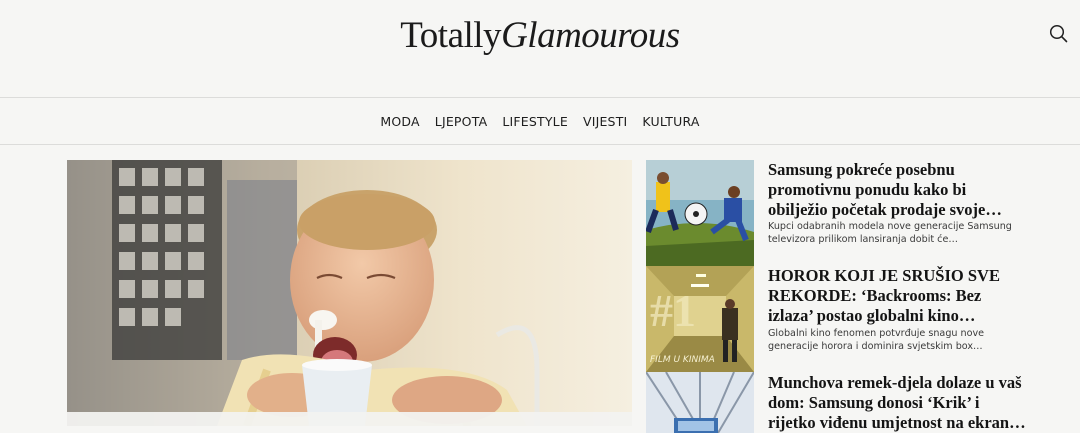 The image size is (1080, 433). I want to click on site-logo: TotallyGlamourous, so click(540, 35).